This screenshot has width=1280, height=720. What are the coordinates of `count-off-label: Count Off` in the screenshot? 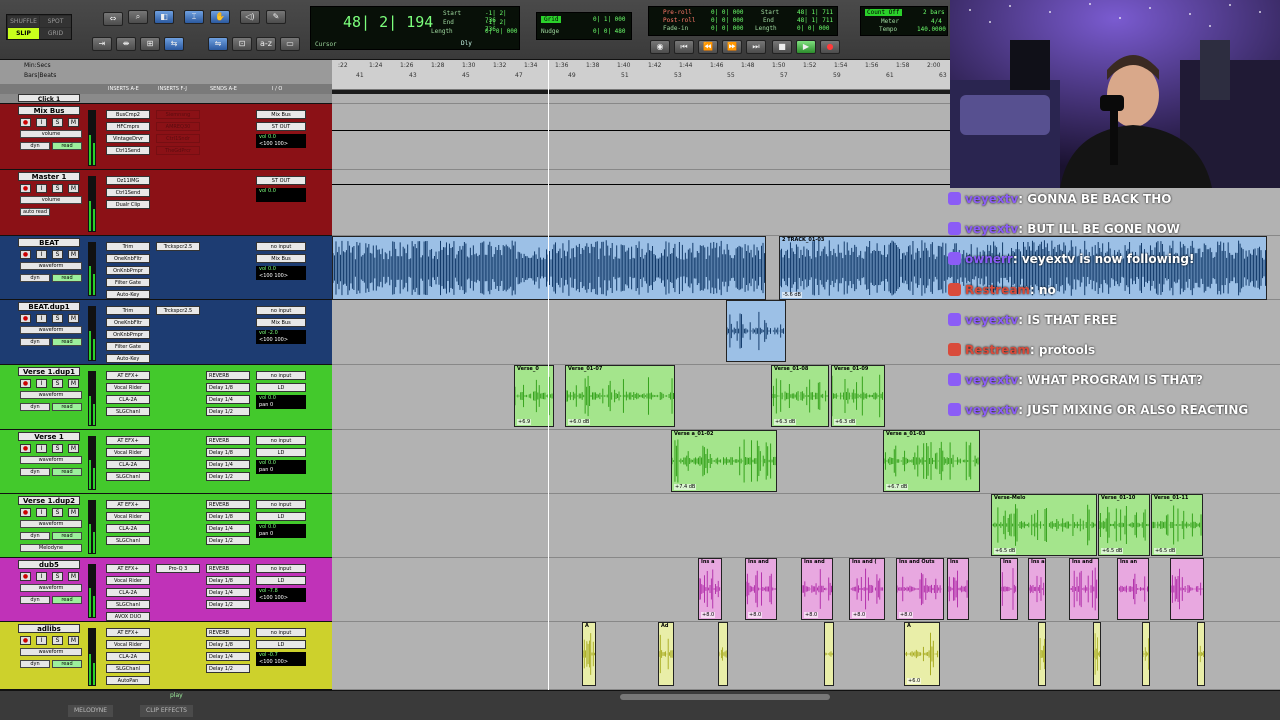 It's located at (883, 12).